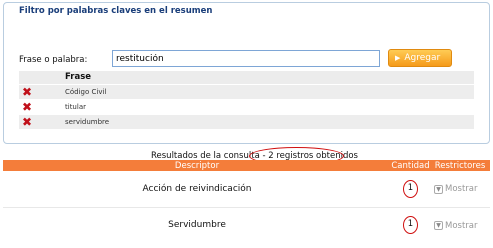 This screenshot has height=248, width=493. What do you see at coordinates (246, 58) in the screenshot?
I see `frase-input` at bounding box center [246, 58].